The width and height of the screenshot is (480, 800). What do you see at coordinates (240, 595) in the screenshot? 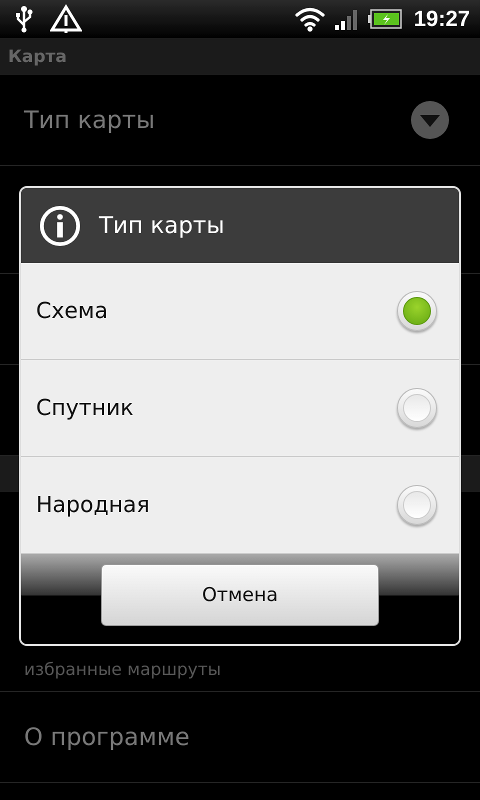
I see `cancel-button: Отмена` at bounding box center [240, 595].